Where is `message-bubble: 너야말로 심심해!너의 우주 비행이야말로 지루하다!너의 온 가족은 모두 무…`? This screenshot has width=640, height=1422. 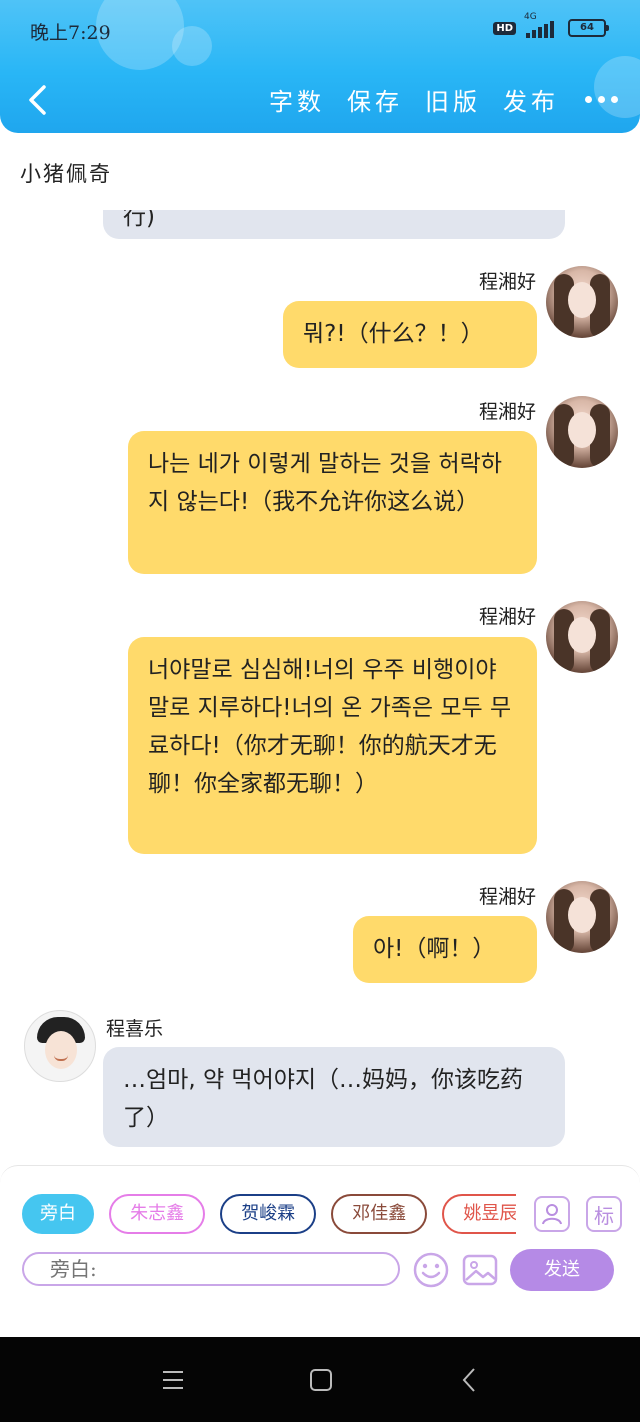
message-bubble: 너야말로 심심해!너의 우주 비행이야말로 지루하다!너의 온 가족은 모두 무… is located at coordinates (332, 745).